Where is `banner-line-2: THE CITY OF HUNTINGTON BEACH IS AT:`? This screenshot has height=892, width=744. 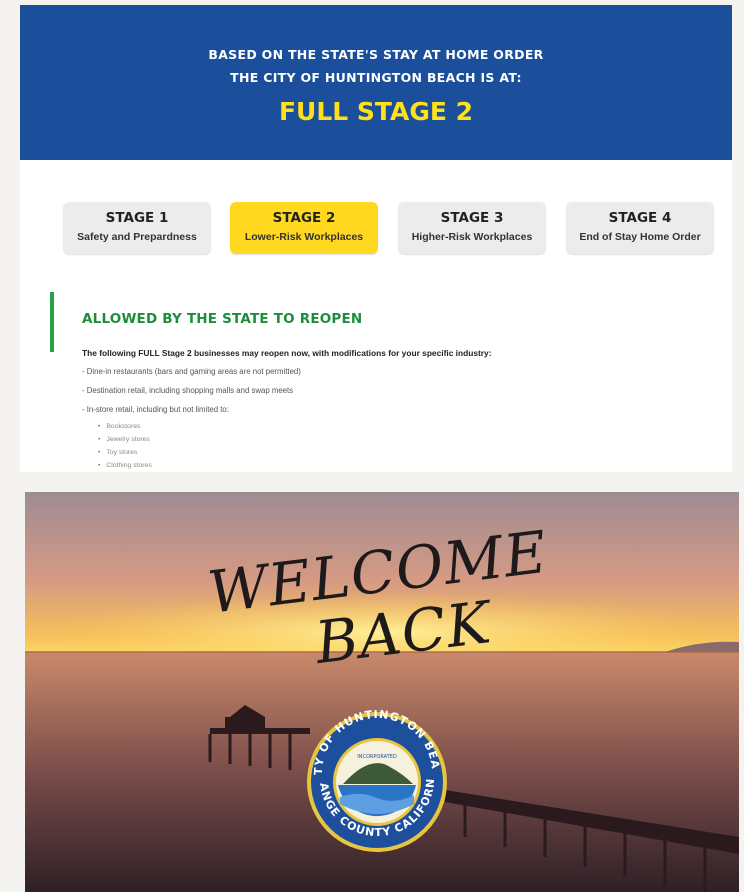 banner-line-2: THE CITY OF HUNTINGTON BEACH IS AT: is located at coordinates (376, 77).